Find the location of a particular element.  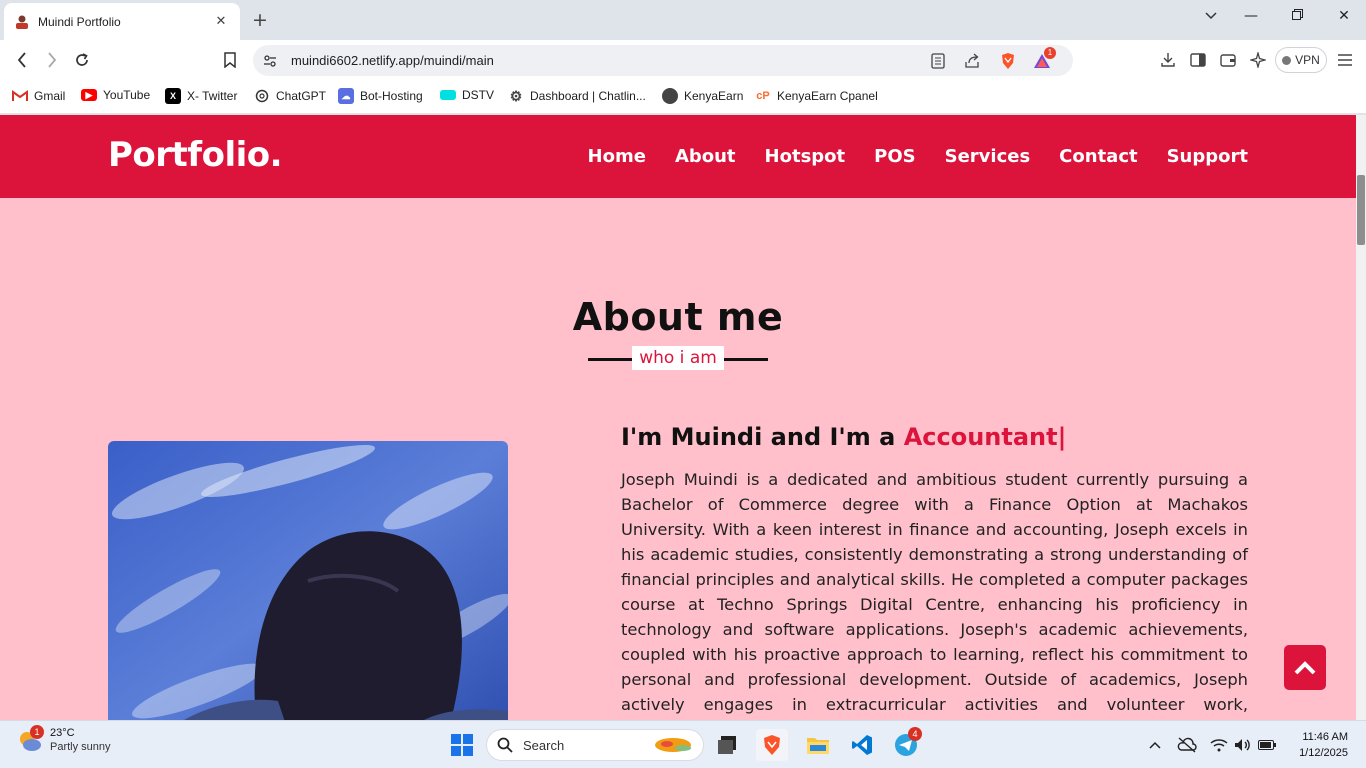

telegram-icon: 4 is located at coordinates (906, 744).